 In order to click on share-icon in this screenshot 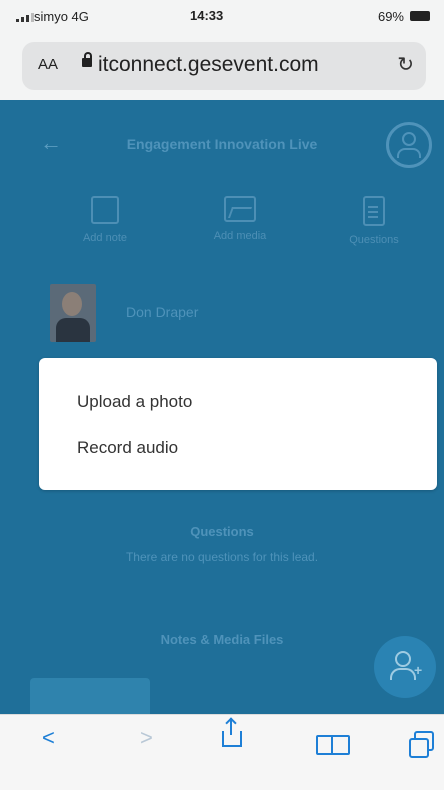, I will do `click(232, 733)`.